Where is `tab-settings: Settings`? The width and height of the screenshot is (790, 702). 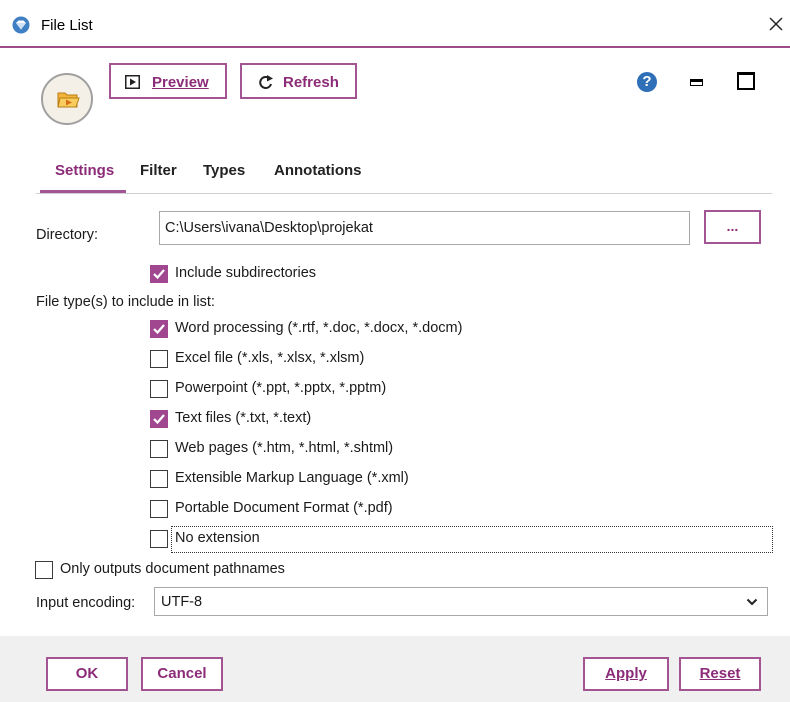 tab-settings: Settings is located at coordinates (83, 177).